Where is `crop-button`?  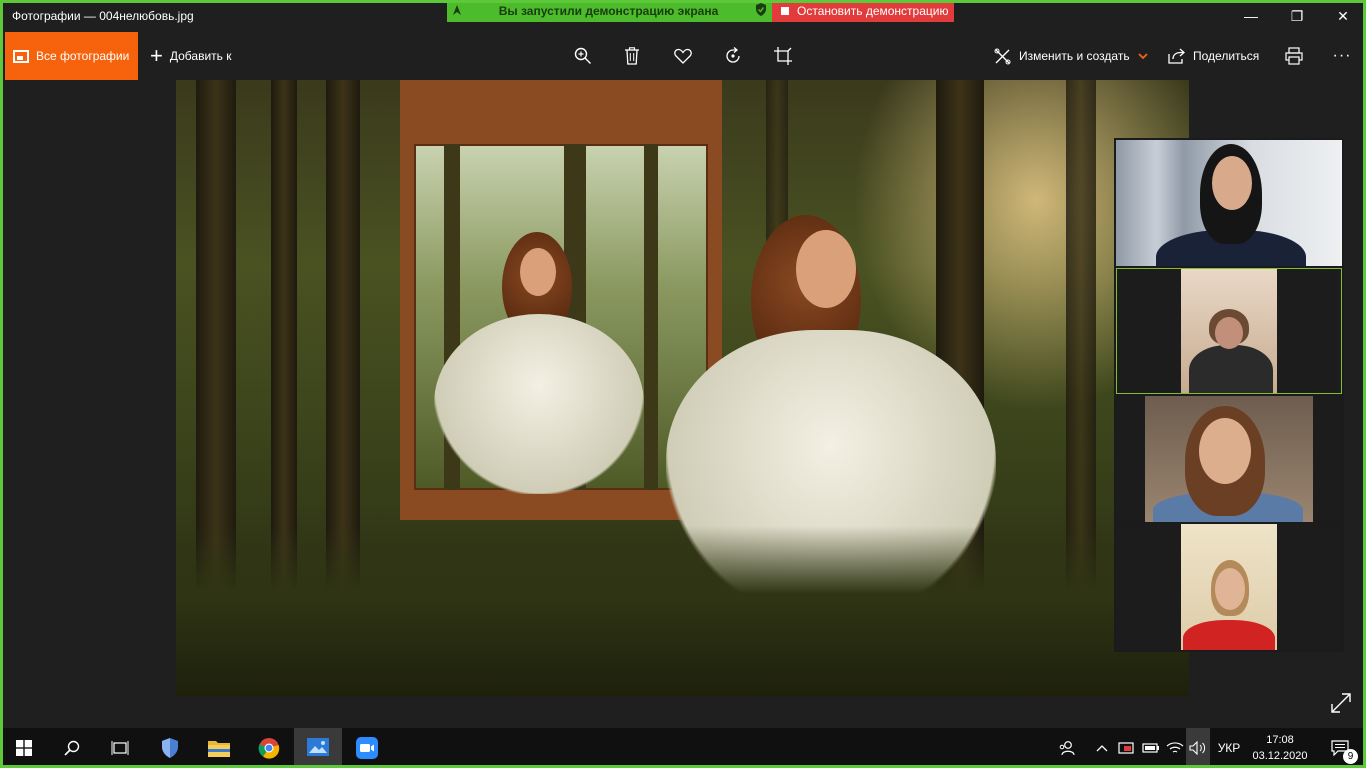 crop-button is located at coordinates (783, 56).